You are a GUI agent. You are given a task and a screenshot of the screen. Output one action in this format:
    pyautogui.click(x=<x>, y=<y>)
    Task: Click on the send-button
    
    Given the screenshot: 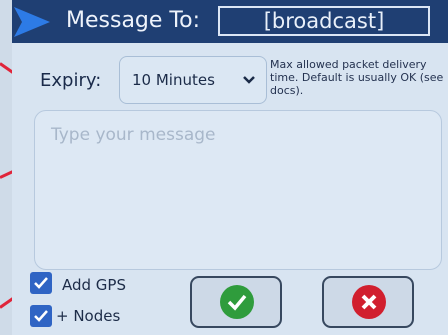 What is the action you would take?
    pyautogui.click(x=236, y=302)
    